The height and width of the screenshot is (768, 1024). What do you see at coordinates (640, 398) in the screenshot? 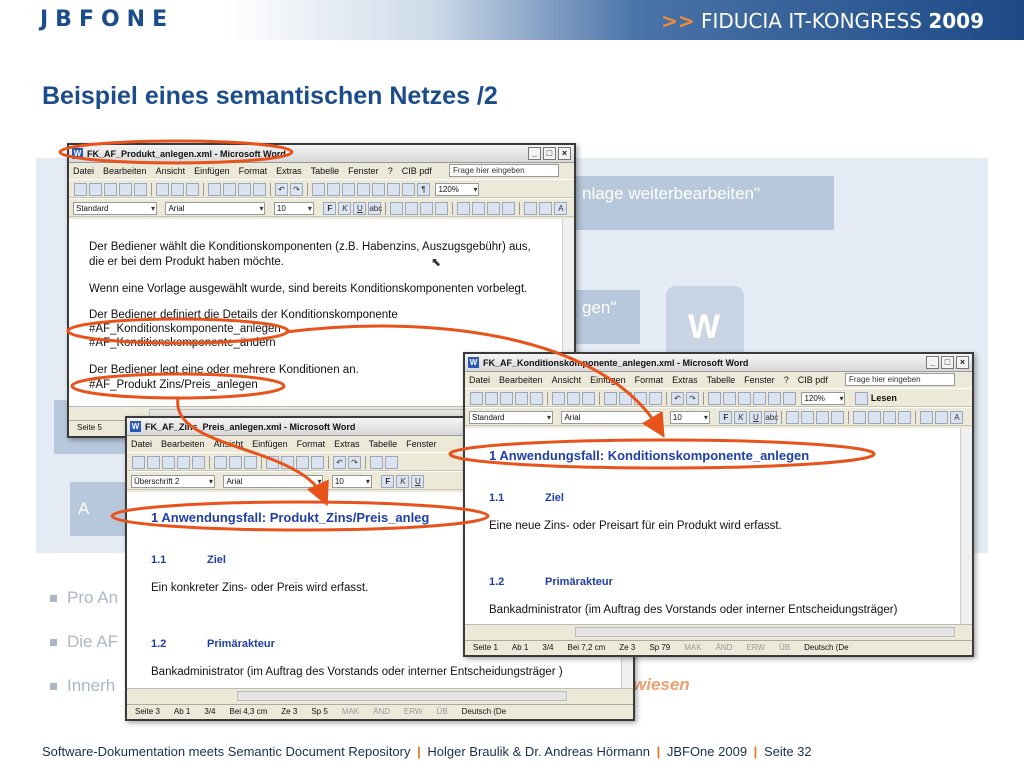
I see `paste-icon` at bounding box center [640, 398].